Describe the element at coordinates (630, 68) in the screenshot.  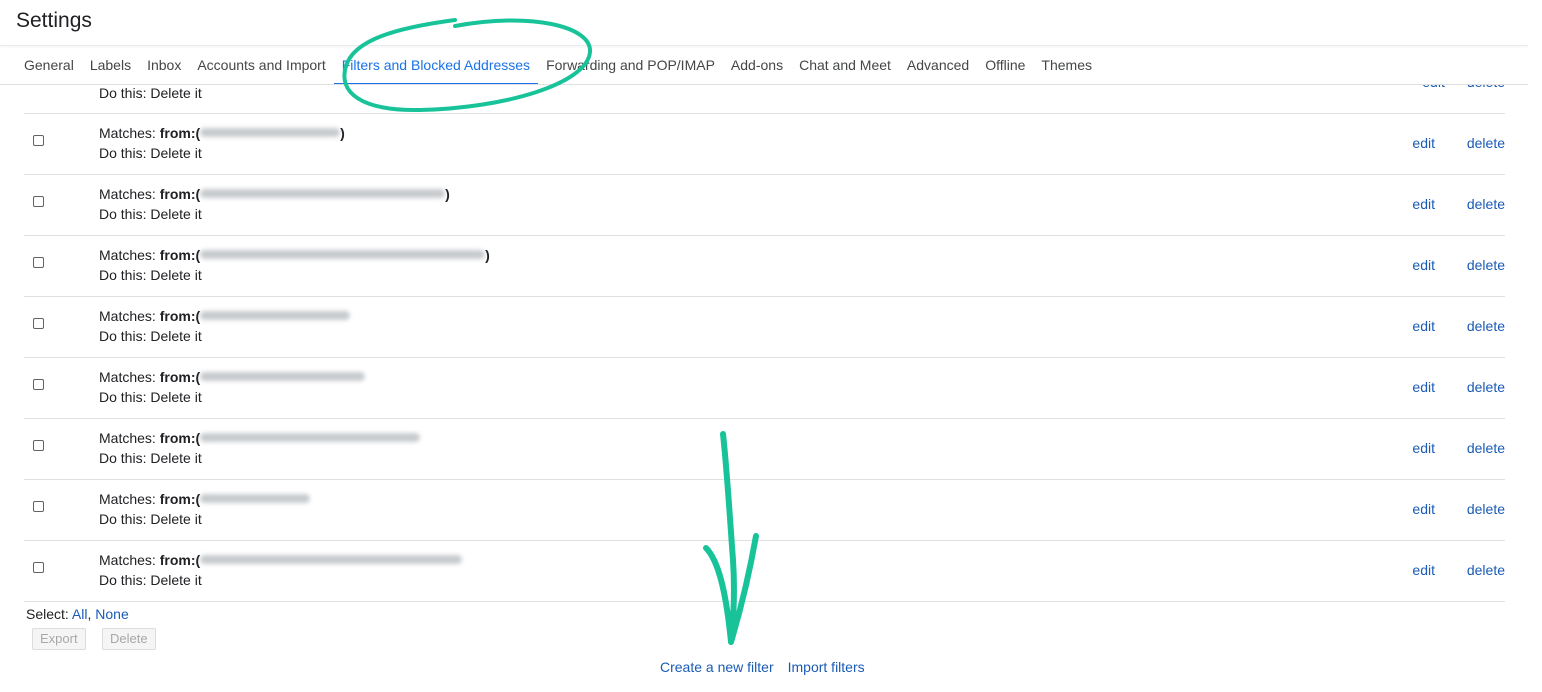
I see `tab-forwarding-pop-imap: Forwarding and POP/IMAP` at that location.